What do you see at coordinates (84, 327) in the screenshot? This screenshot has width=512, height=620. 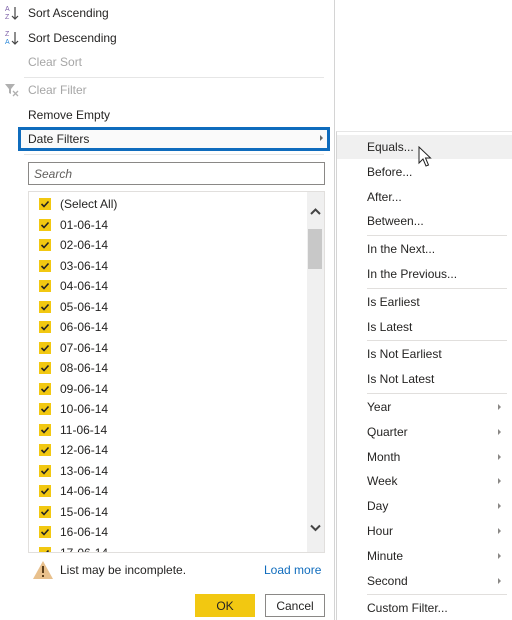 I see `list-item-label: 06-06-14` at bounding box center [84, 327].